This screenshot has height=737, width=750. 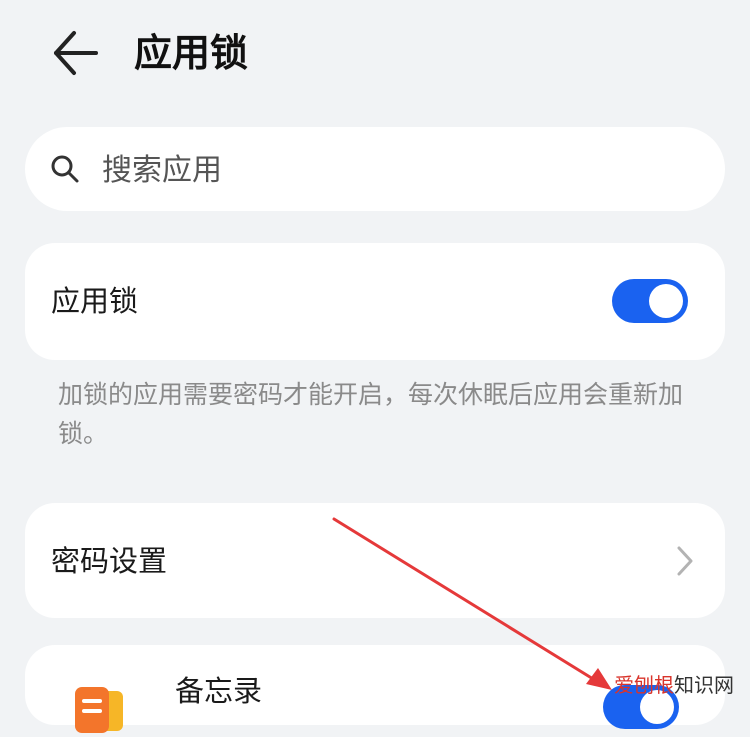 I want to click on search-input, so click(x=392, y=170).